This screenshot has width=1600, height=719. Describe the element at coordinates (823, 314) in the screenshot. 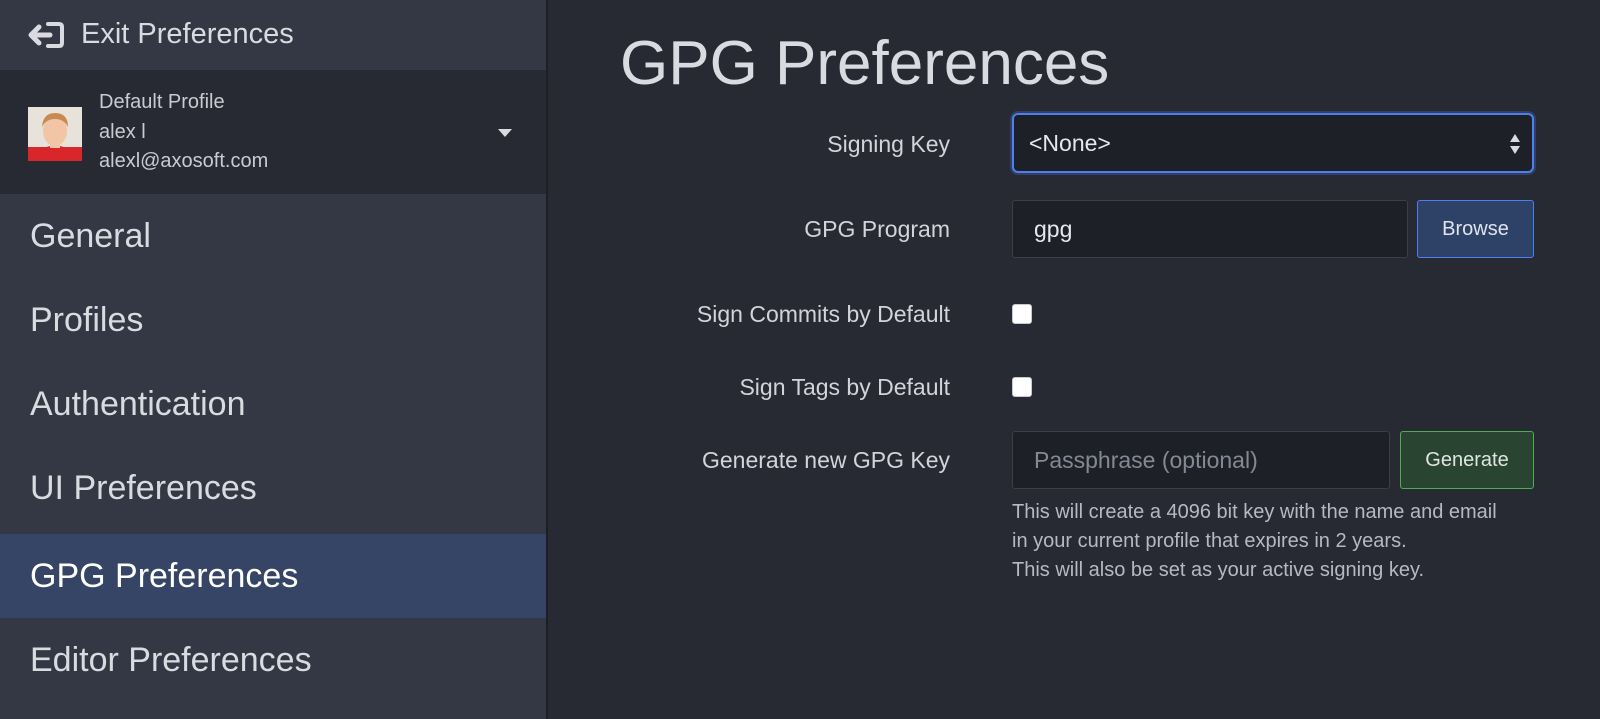

I see `sign-commits-label: Sign Commits by Default` at that location.